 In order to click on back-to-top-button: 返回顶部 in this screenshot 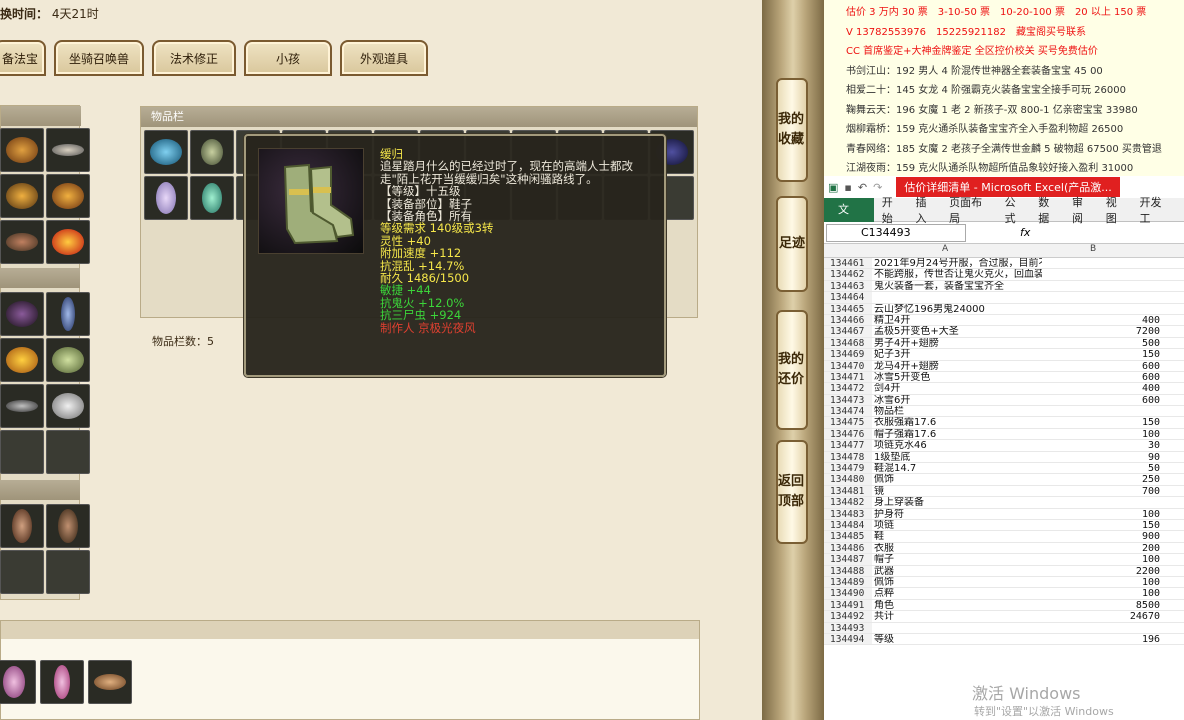, I will do `click(792, 492)`.